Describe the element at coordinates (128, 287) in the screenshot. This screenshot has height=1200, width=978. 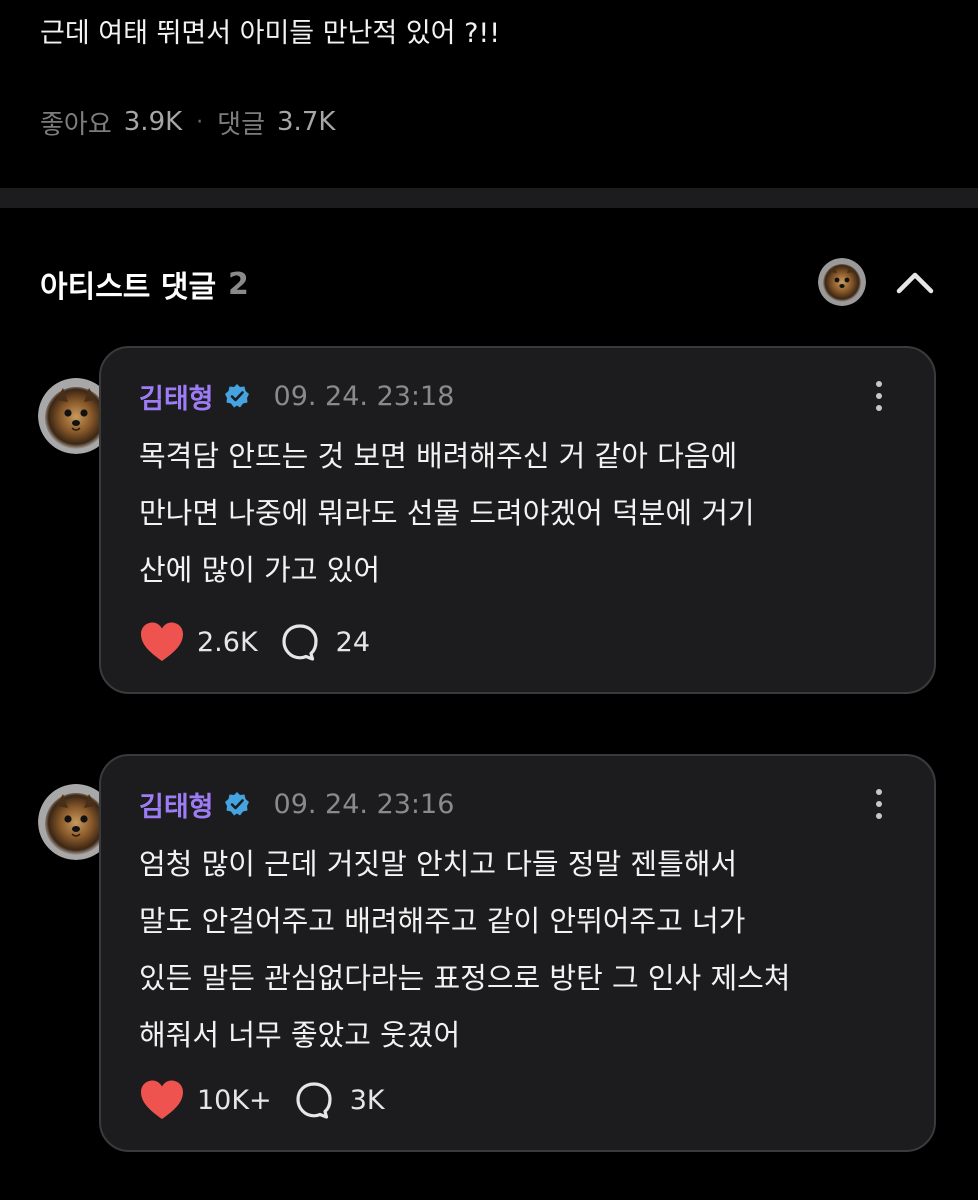
I see `section-title: 아티스트 댓글` at that location.